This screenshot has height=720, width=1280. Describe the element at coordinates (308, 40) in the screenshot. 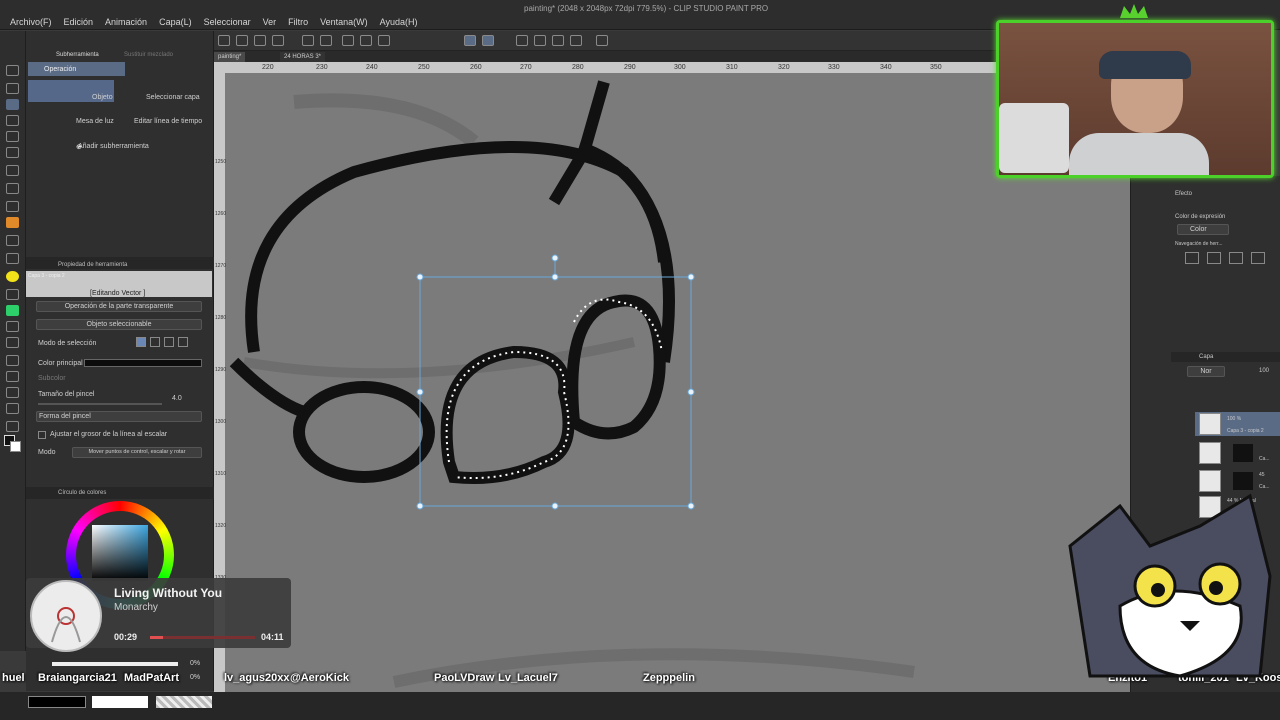

I see `undo-icon` at that location.